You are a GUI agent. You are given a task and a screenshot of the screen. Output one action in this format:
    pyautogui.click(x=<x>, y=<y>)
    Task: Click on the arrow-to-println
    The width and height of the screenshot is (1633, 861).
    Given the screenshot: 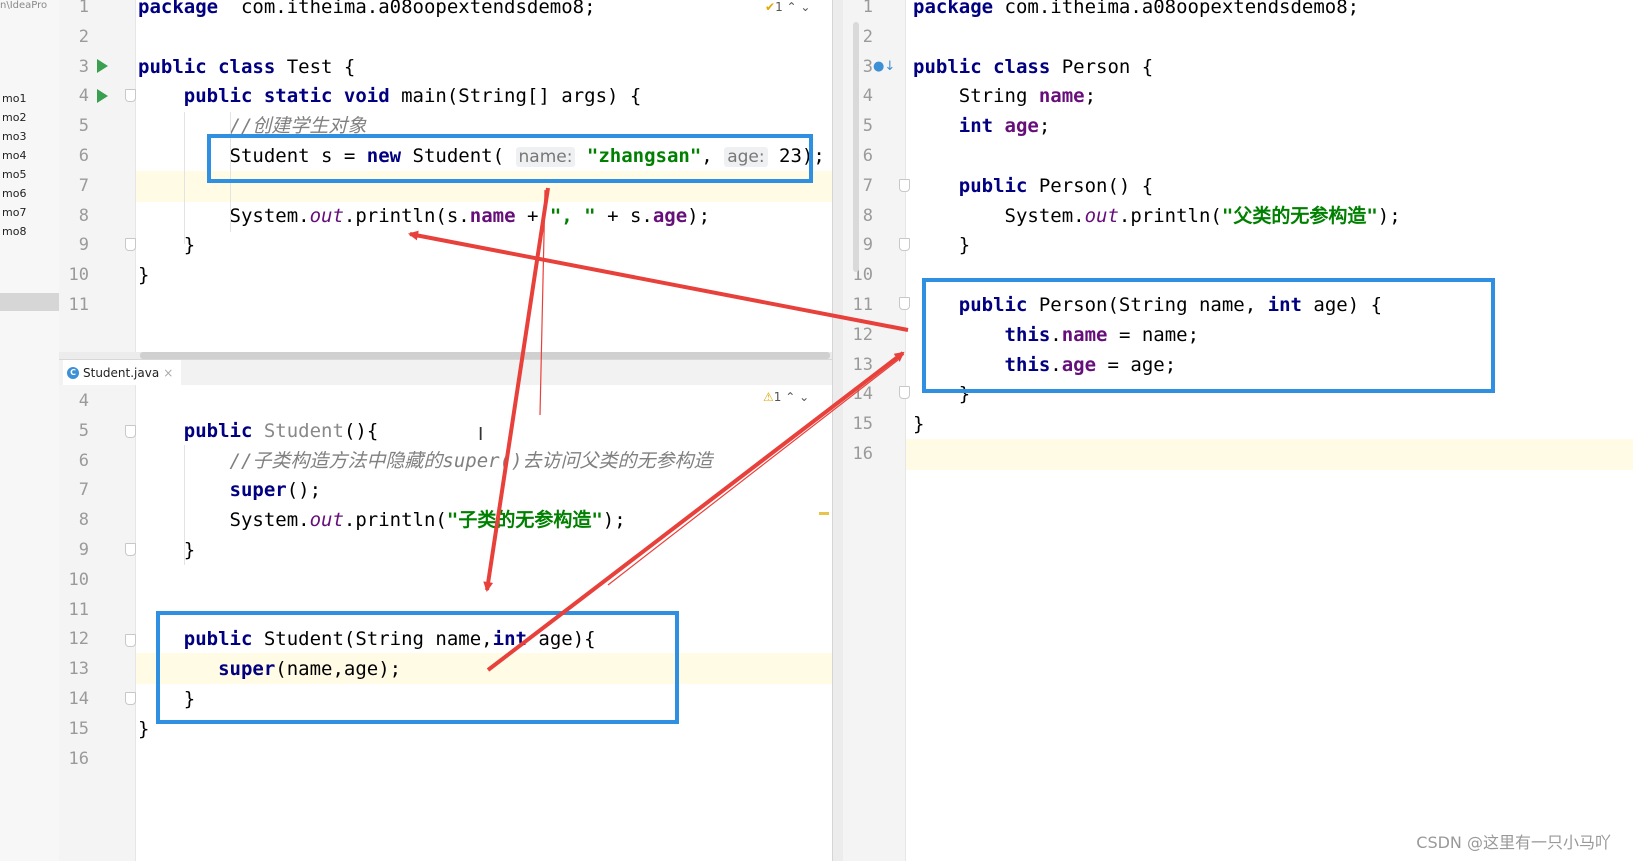 What is the action you would take?
    pyautogui.click(x=658, y=281)
    